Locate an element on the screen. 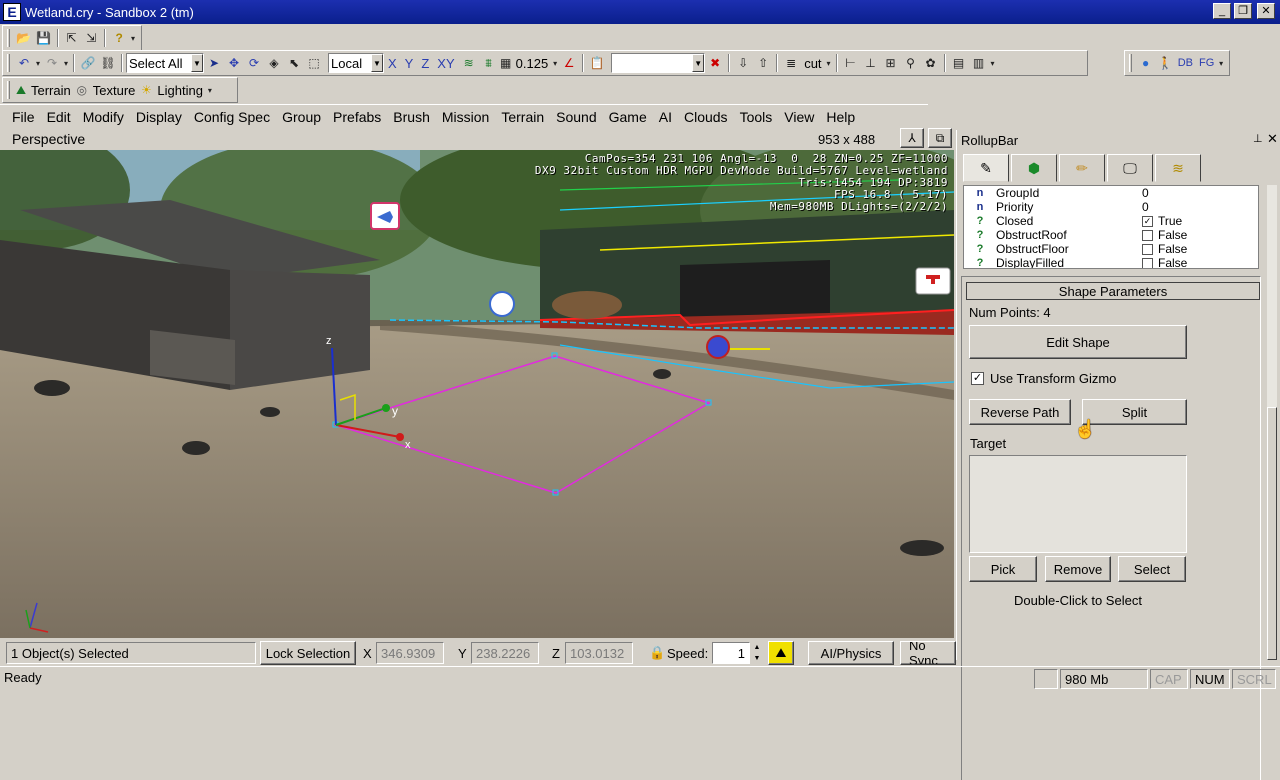 This screenshot has width=1280, height=780. menu-prefabs: Prefabs is located at coordinates (357, 117).